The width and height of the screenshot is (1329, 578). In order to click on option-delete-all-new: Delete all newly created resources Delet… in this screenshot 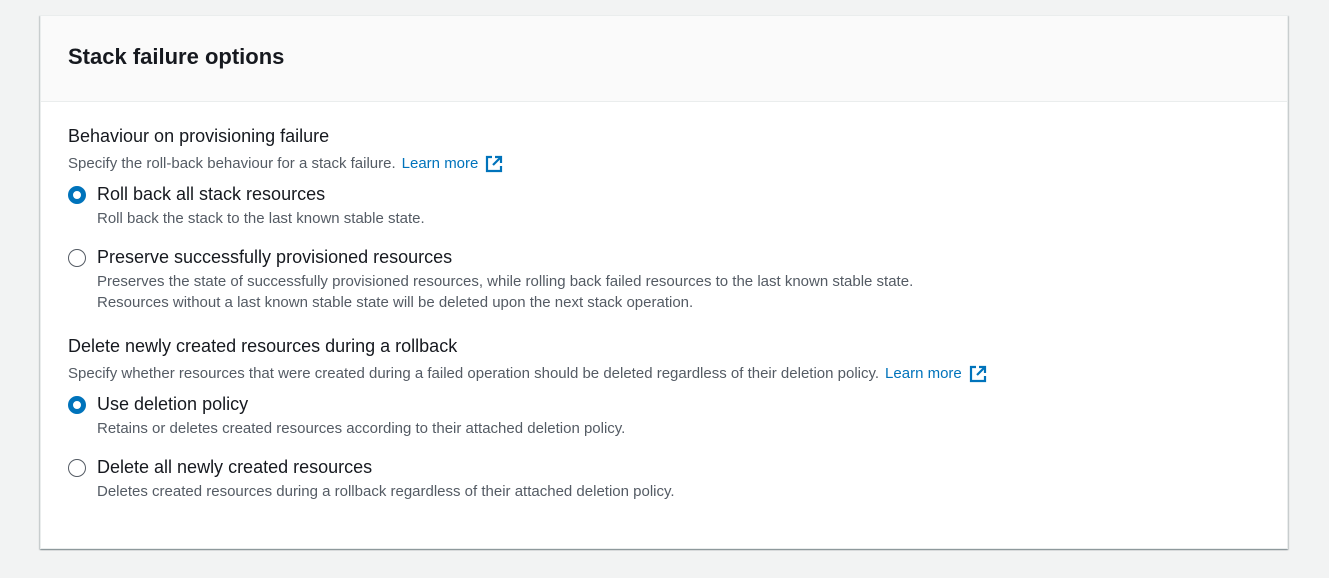, I will do `click(677, 478)`.